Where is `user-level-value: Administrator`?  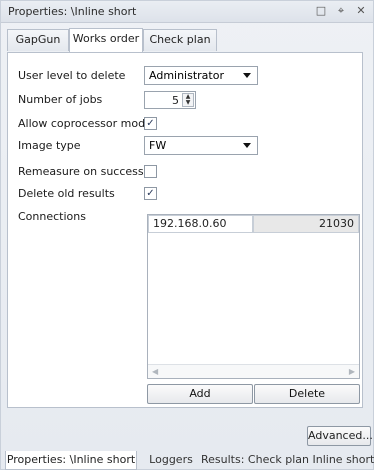
user-level-value: Administrator is located at coordinates (186, 75).